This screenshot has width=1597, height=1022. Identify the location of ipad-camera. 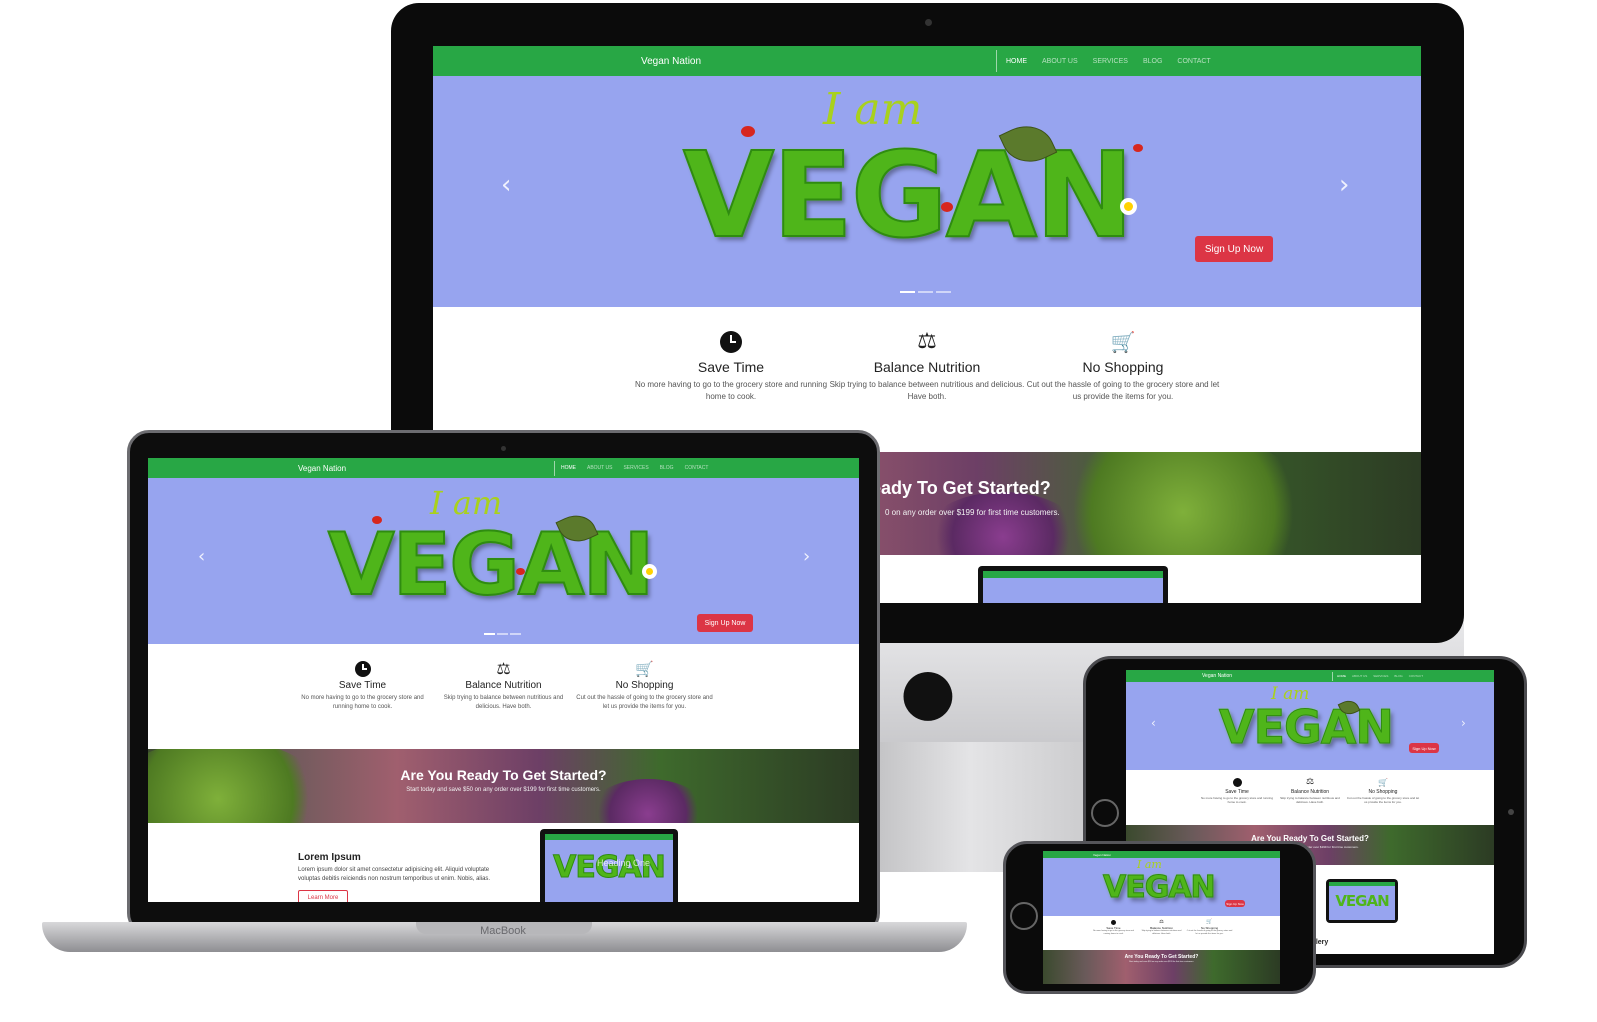
(1511, 812).